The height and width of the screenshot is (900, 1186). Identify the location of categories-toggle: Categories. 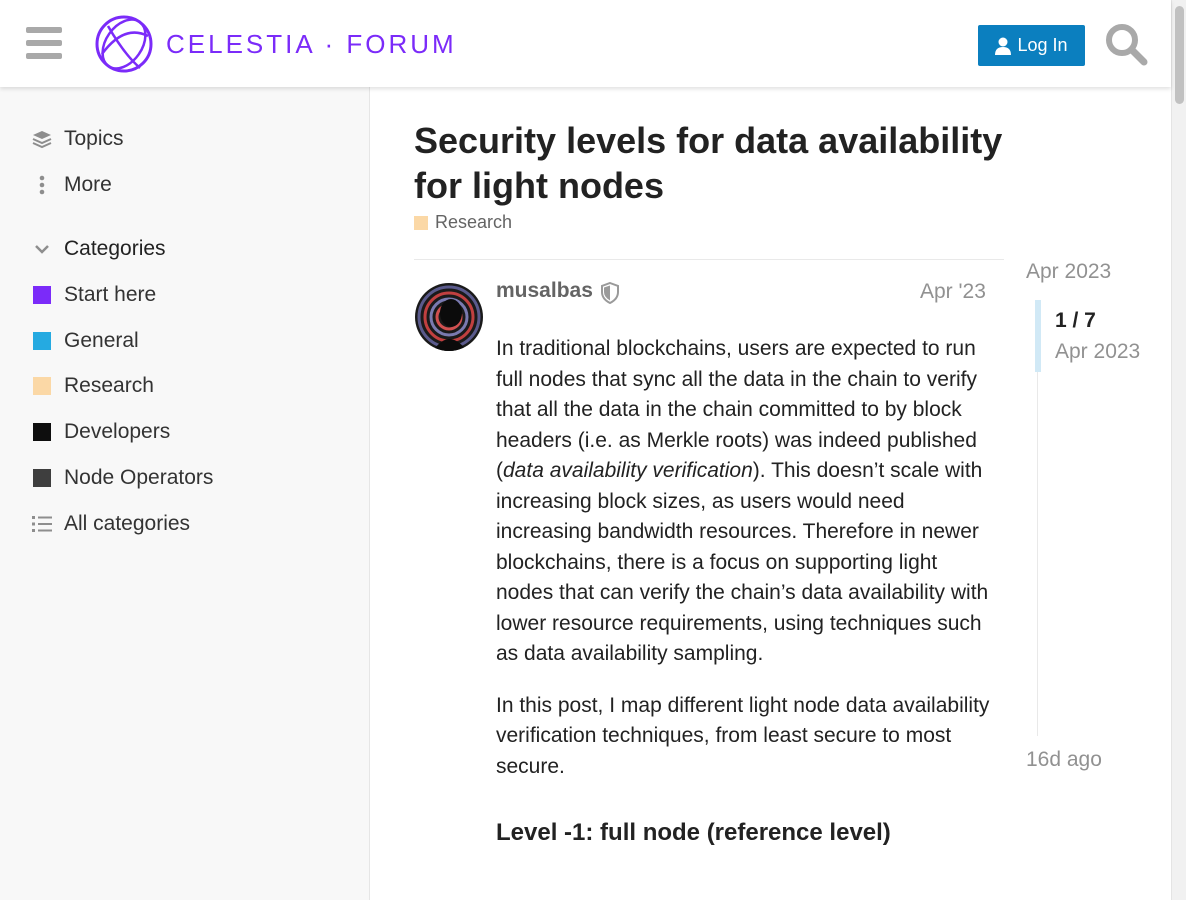
(99, 249).